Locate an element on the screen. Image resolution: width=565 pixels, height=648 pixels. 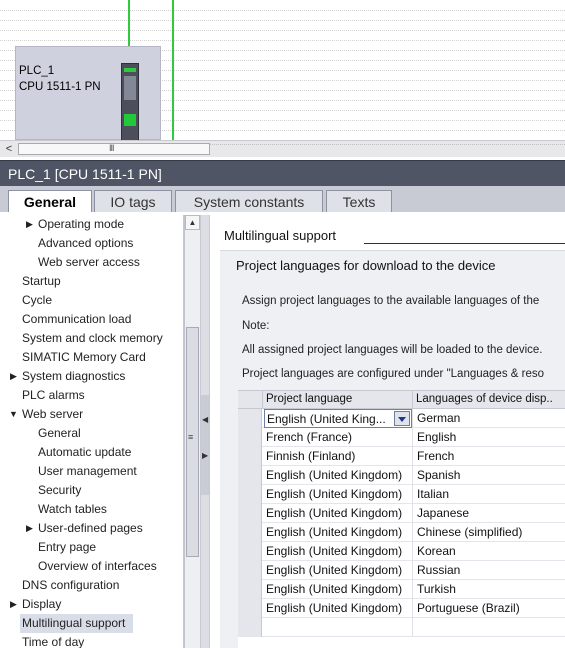
scroll-left-arrow-icon: < is located at coordinates (9, 149).